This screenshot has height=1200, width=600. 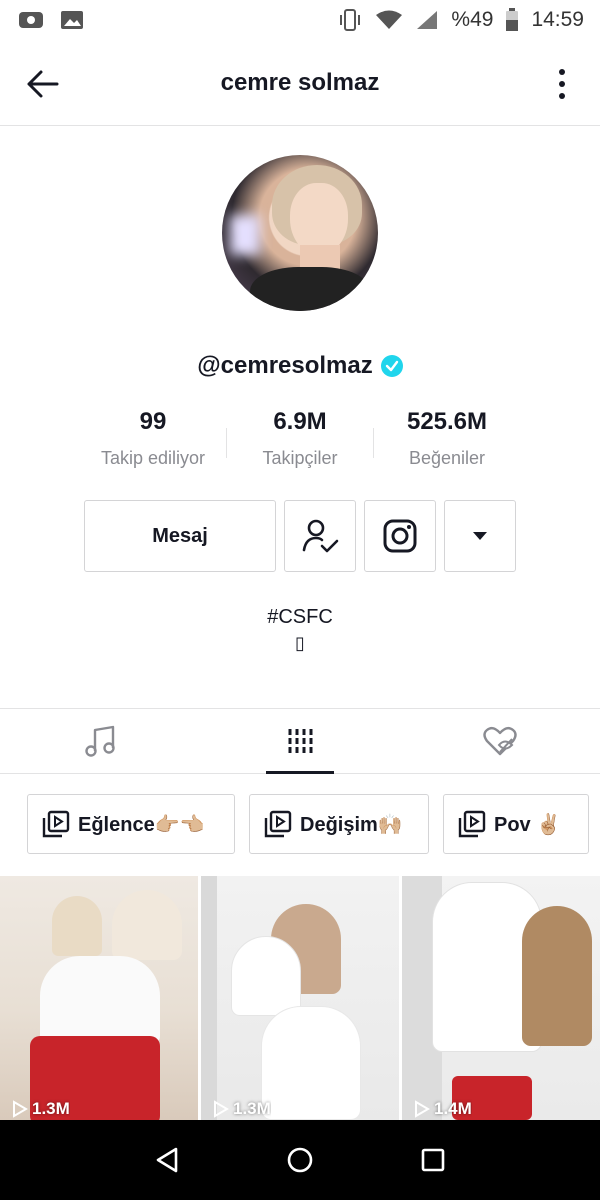 I want to click on following-count: 99, so click(x=153, y=421).